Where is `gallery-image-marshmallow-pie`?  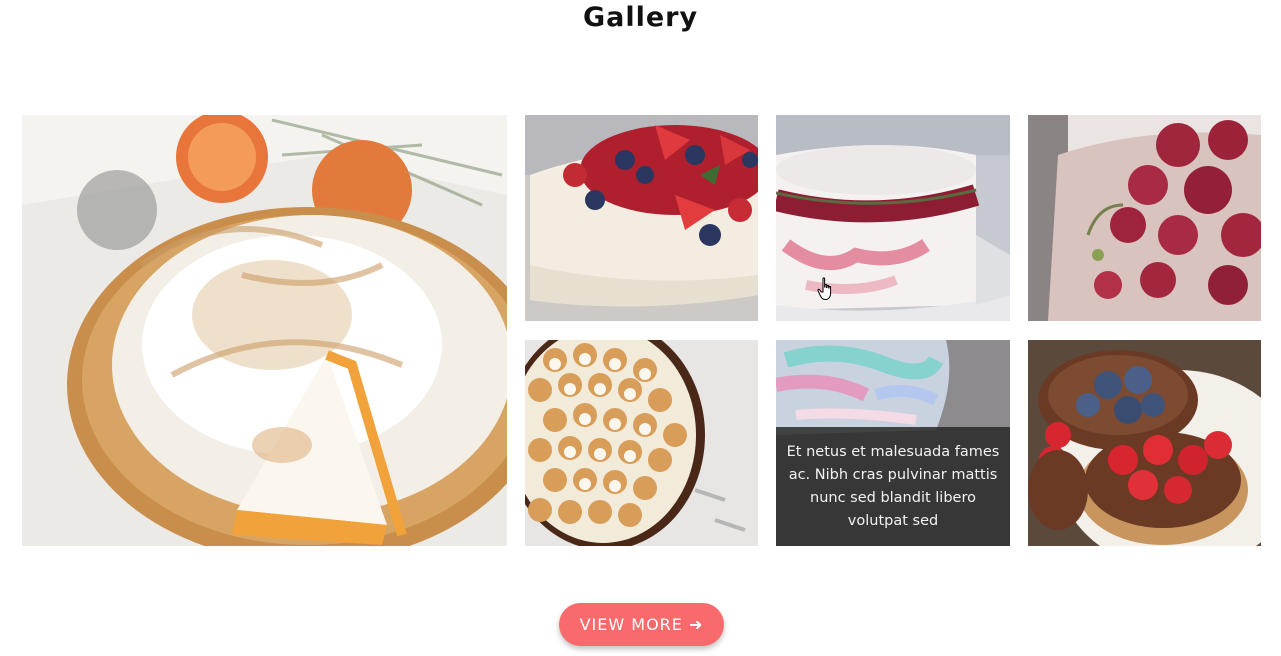
gallery-image-marshmallow-pie is located at coordinates (641, 443).